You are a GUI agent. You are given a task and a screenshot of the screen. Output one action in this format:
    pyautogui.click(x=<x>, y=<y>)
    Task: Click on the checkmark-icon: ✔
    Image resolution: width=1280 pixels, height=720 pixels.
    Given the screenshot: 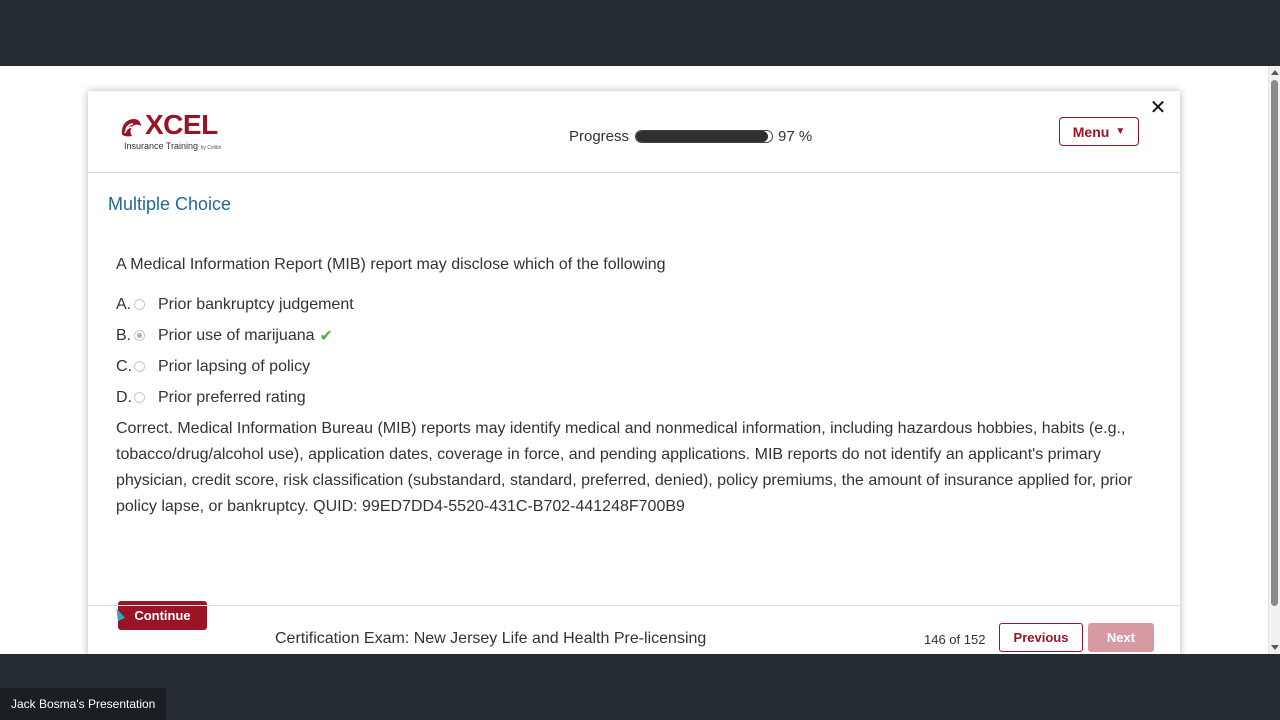 What is the action you would take?
    pyautogui.click(x=326, y=336)
    